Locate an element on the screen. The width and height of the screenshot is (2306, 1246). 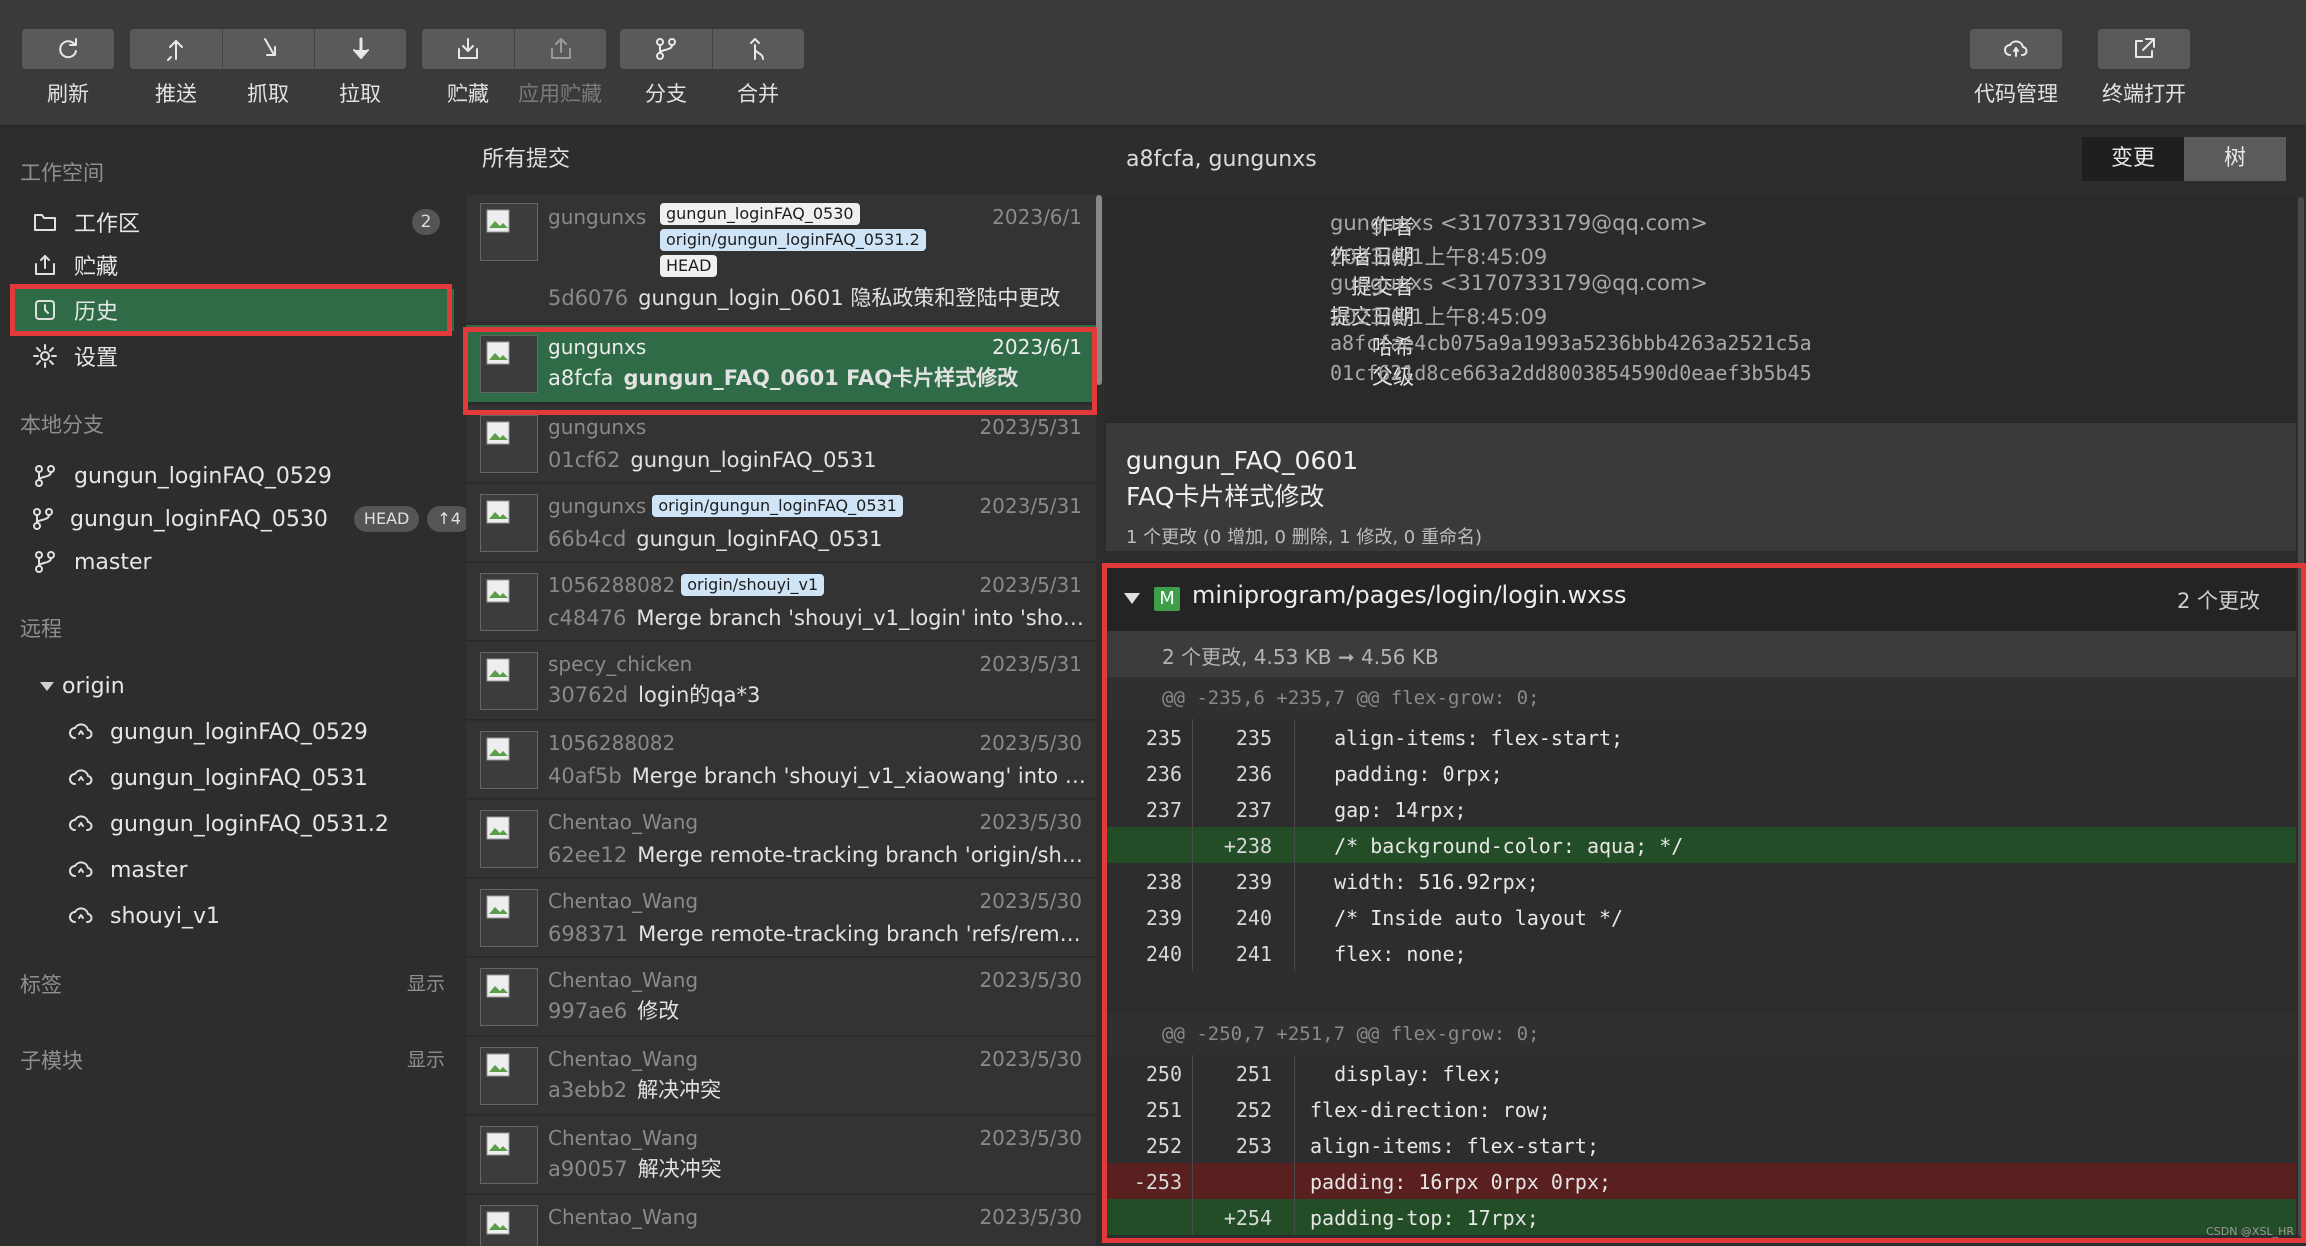
detail-scrollbar is located at coordinates (2301, 717).